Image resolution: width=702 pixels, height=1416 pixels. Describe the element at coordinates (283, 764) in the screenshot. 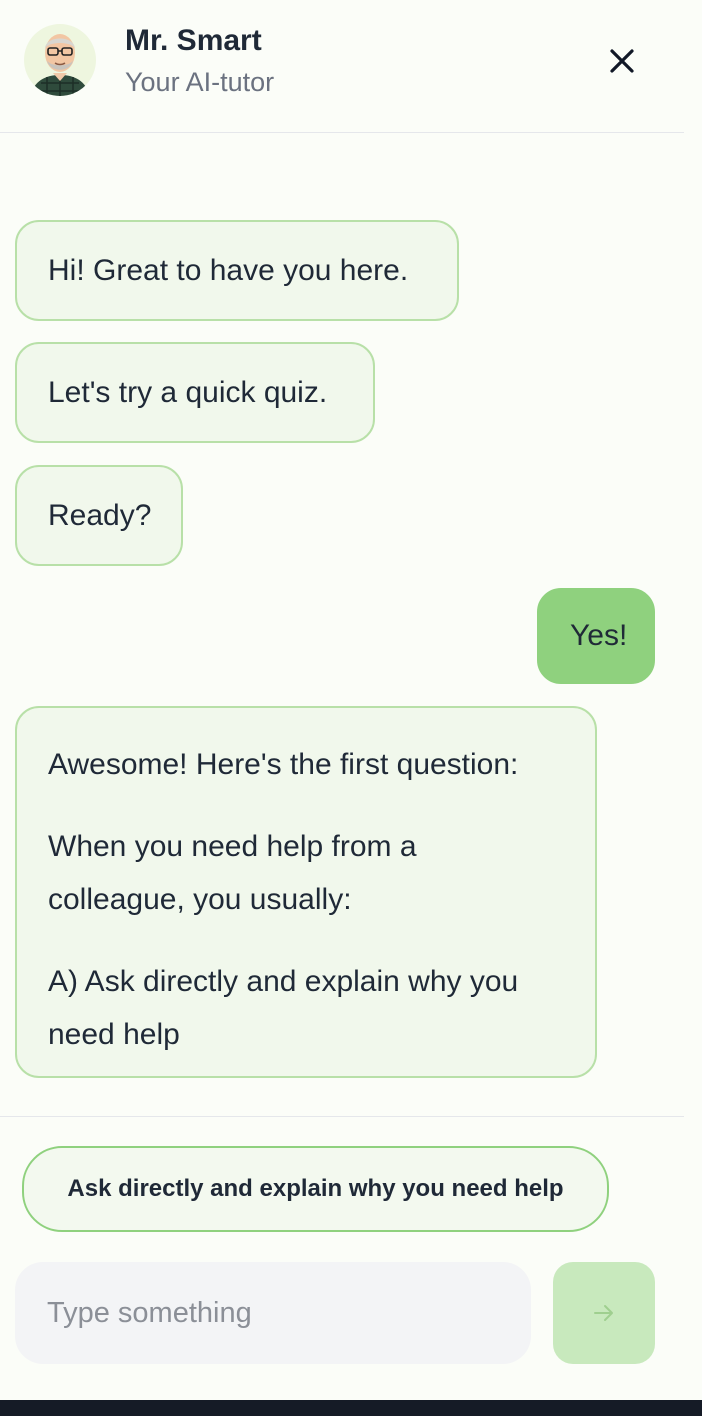

I see `message-text: Awesome! Here's the first question:` at that location.